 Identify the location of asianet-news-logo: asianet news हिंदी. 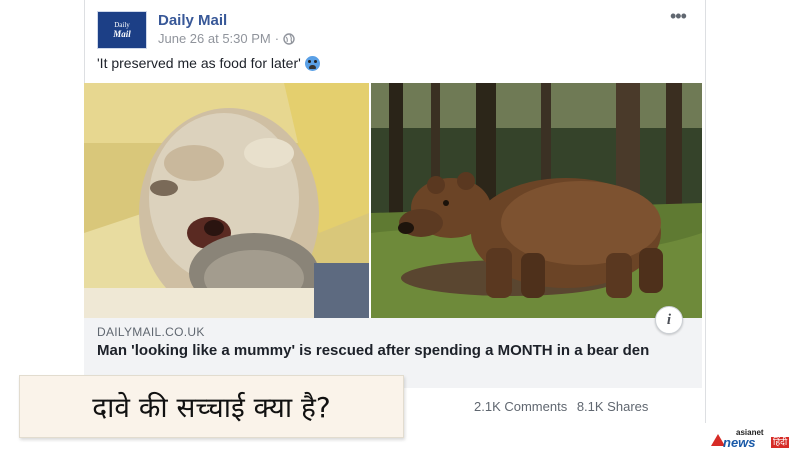
(753, 439).